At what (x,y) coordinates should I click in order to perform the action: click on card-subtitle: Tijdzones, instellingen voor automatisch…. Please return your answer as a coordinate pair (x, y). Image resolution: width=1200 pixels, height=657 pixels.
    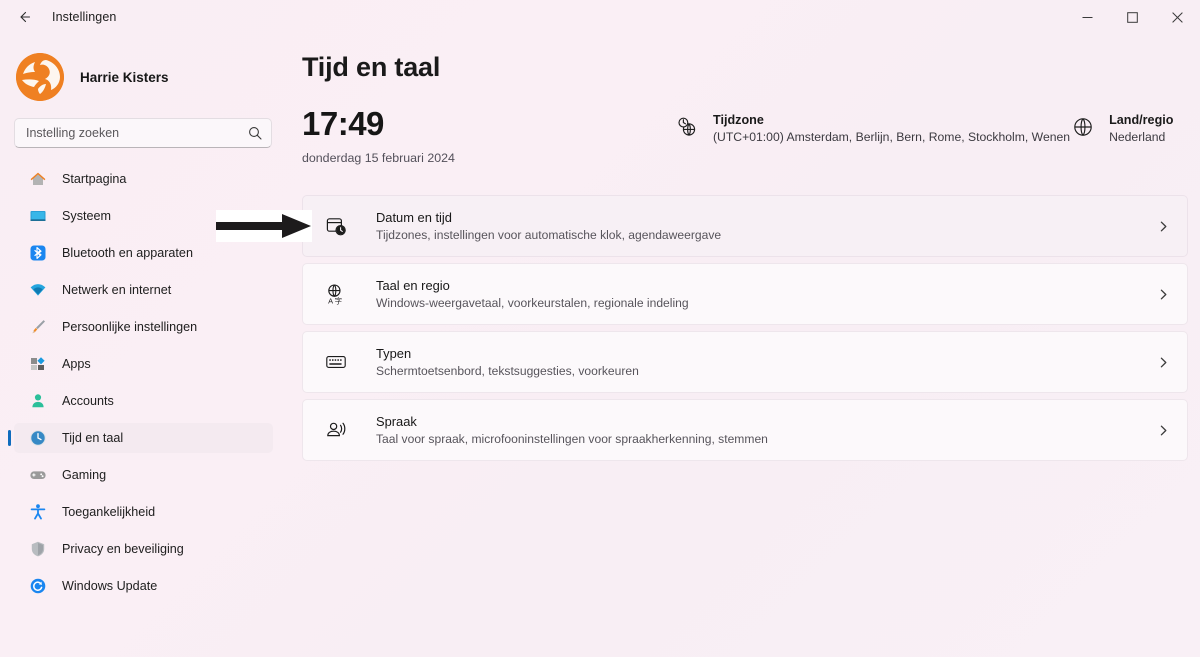
    Looking at the image, I should click on (549, 235).